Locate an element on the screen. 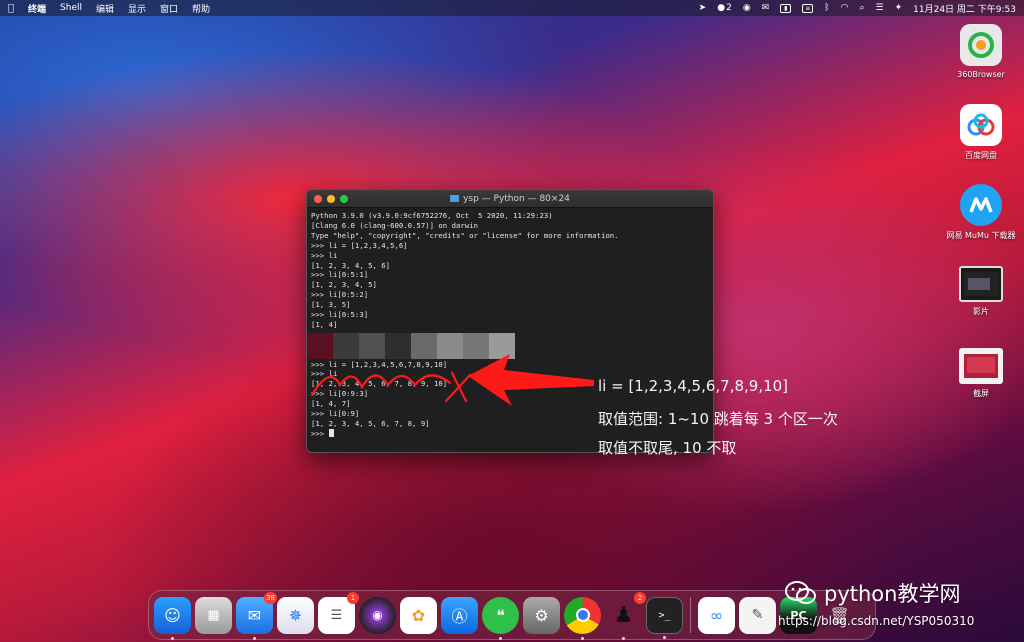 This screenshot has width=1024, height=642. dock-app-store: Ⓐ is located at coordinates (459, 615).